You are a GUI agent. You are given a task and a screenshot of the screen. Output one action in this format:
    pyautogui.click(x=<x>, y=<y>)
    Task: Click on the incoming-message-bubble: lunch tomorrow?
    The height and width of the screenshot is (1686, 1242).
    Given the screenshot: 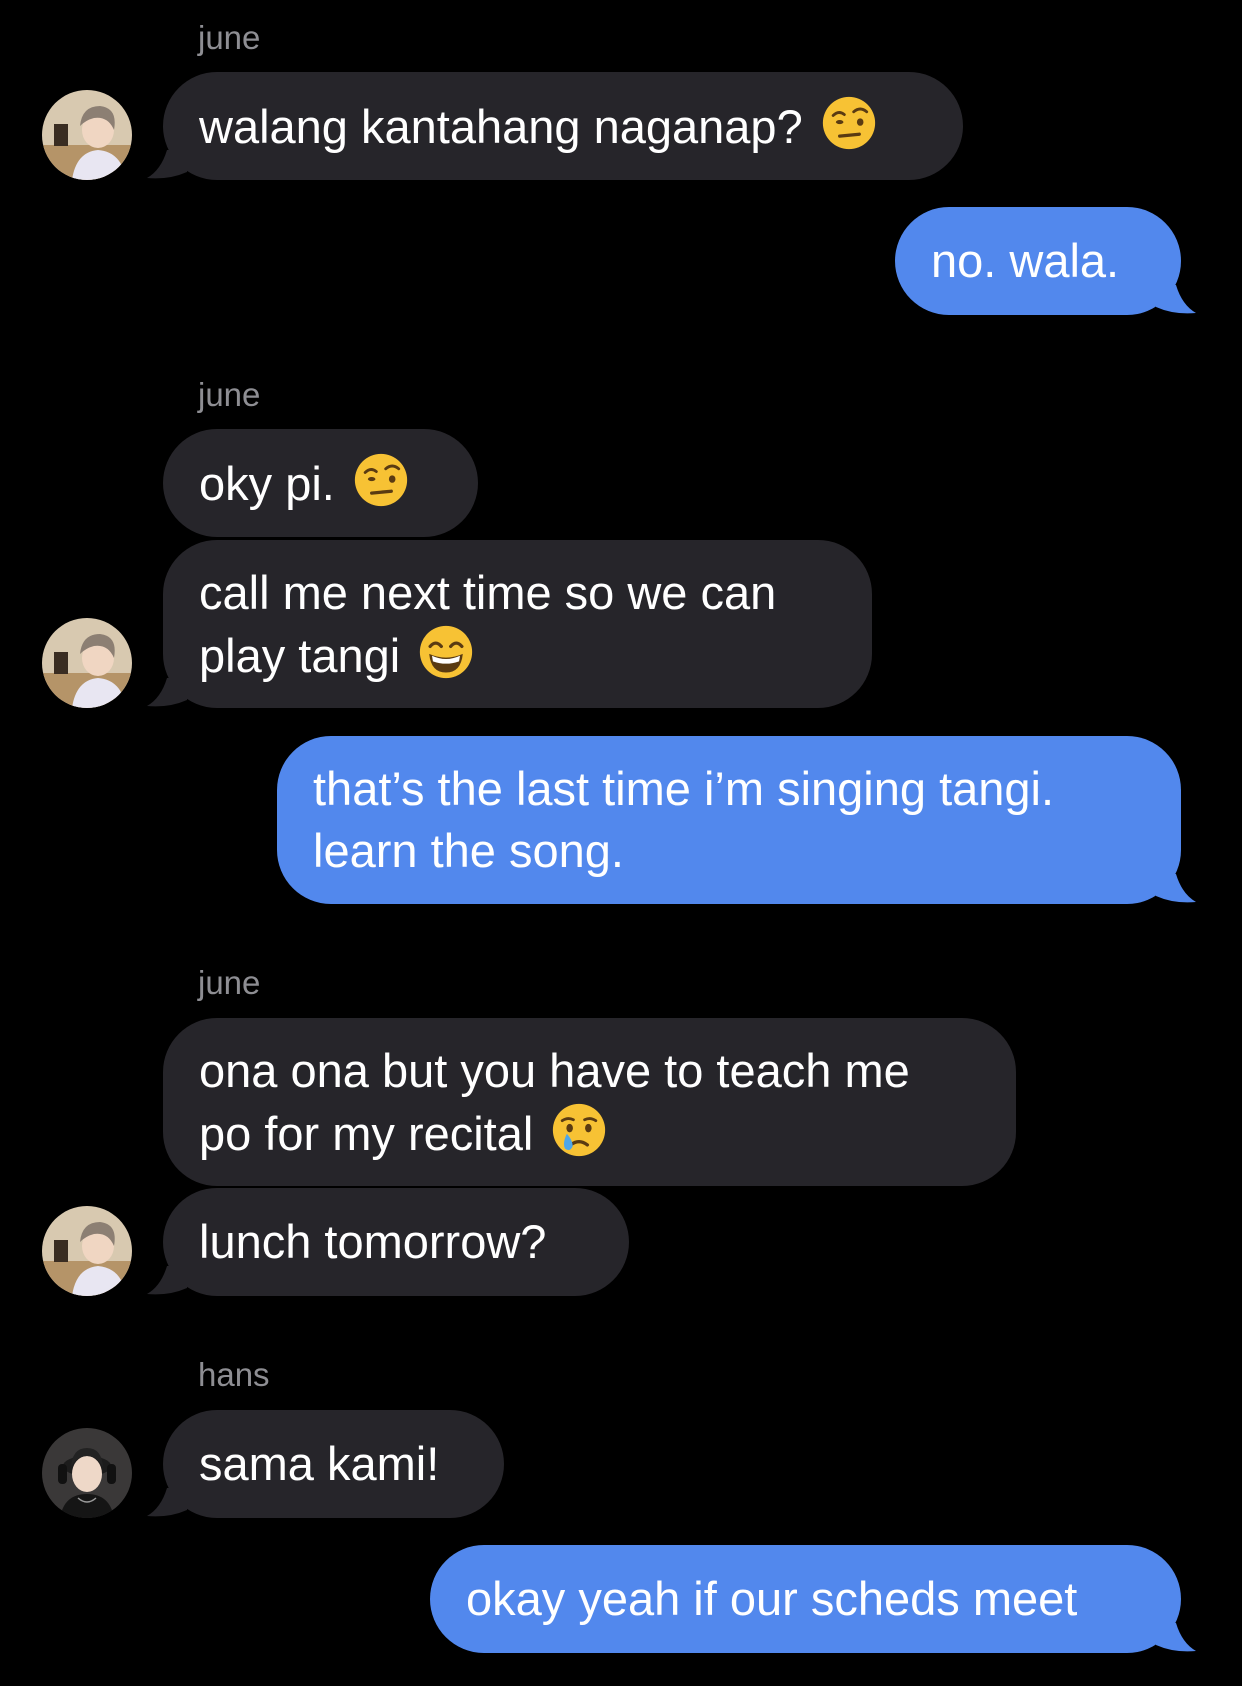 What is the action you would take?
    pyautogui.click(x=396, y=1242)
    